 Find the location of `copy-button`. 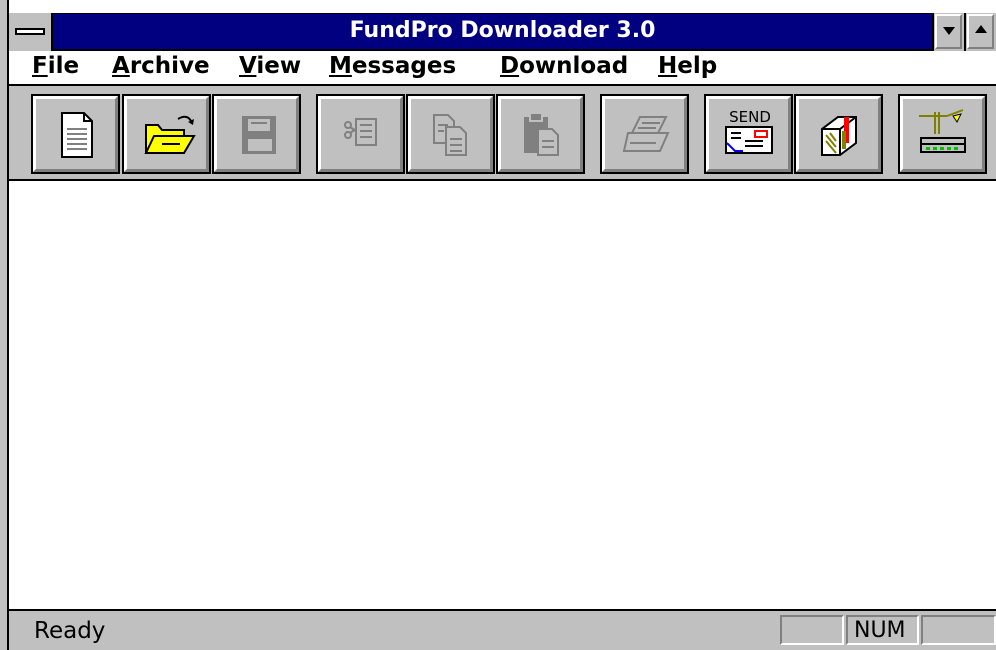

copy-button is located at coordinates (450, 134).